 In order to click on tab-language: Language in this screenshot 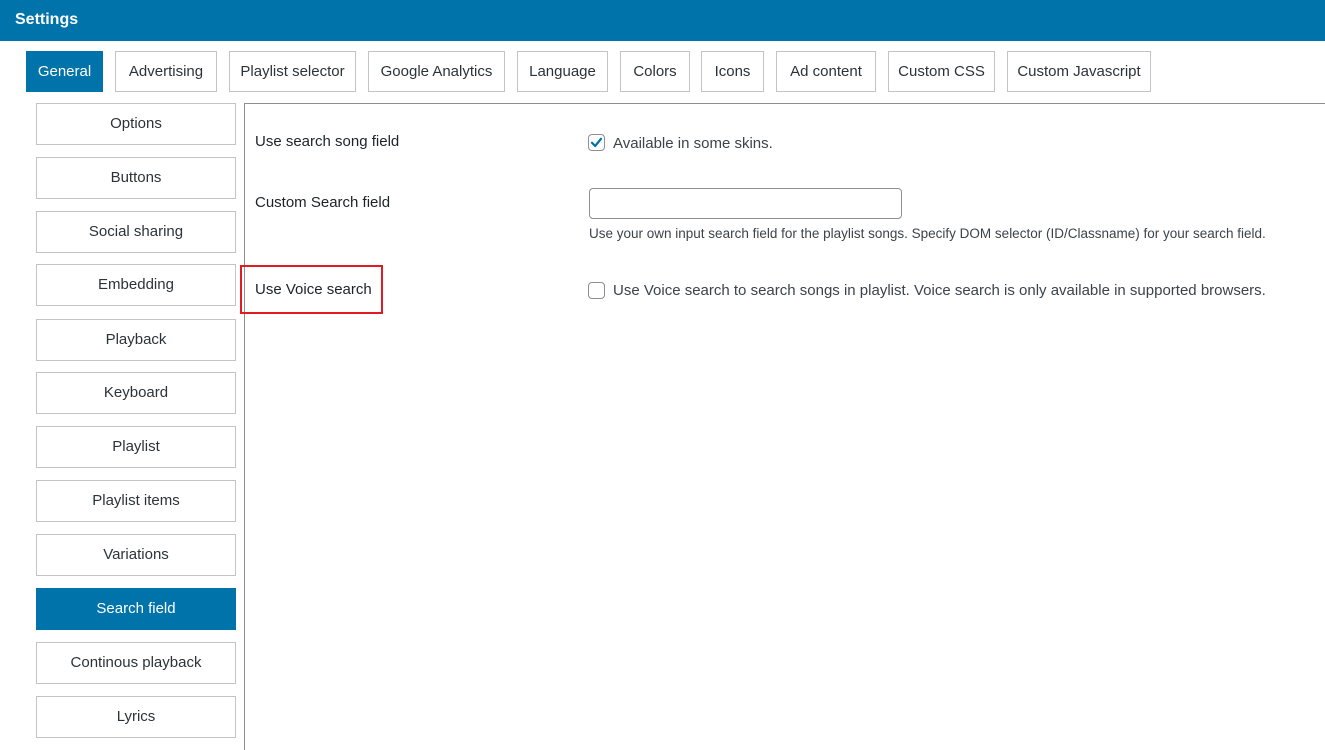, I will do `click(562, 71)`.